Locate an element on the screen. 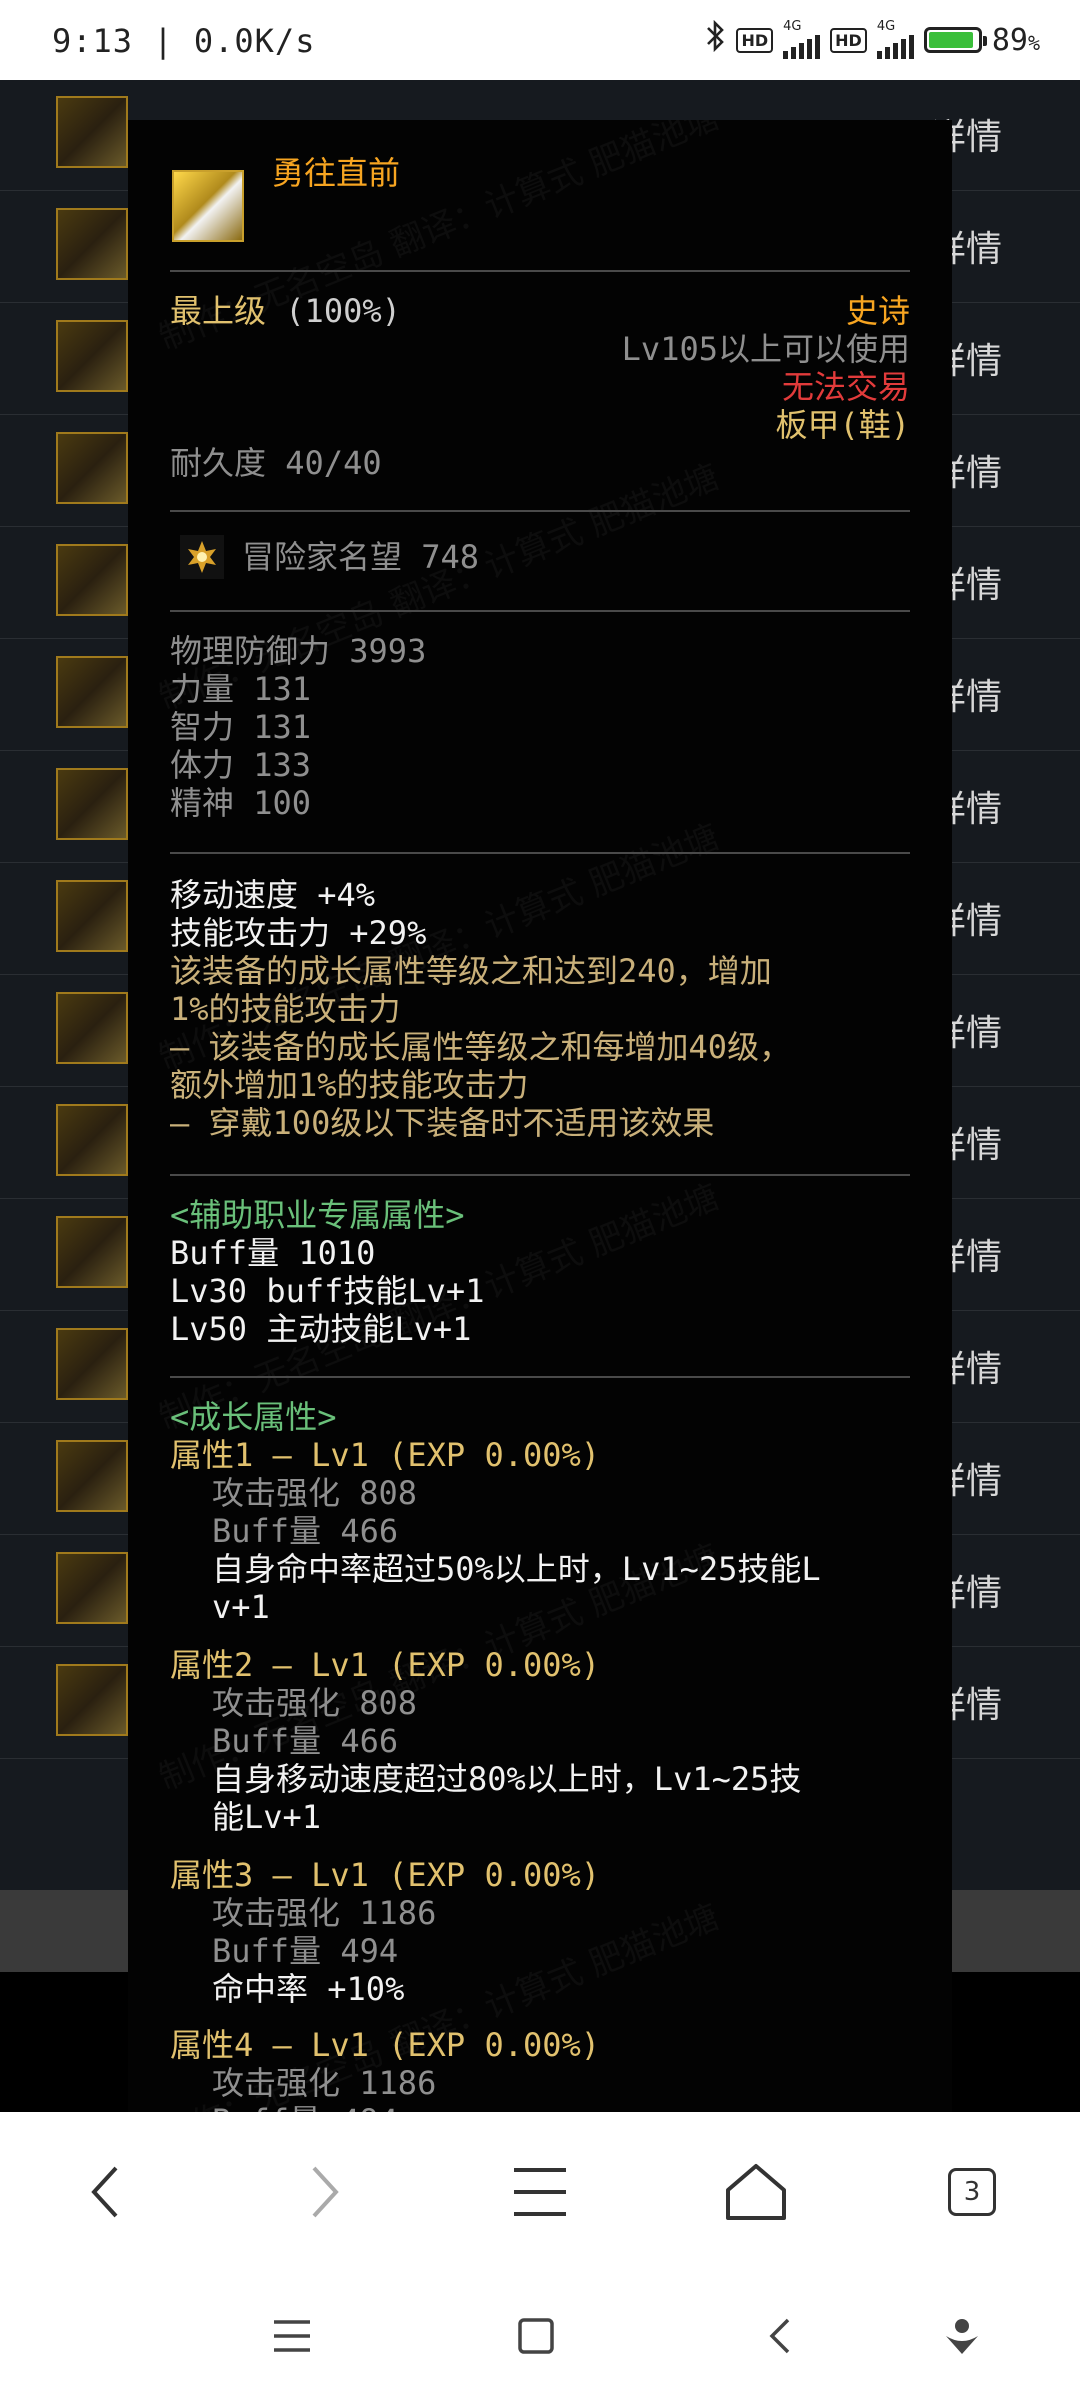  assistant-button is located at coordinates (962, 2336).